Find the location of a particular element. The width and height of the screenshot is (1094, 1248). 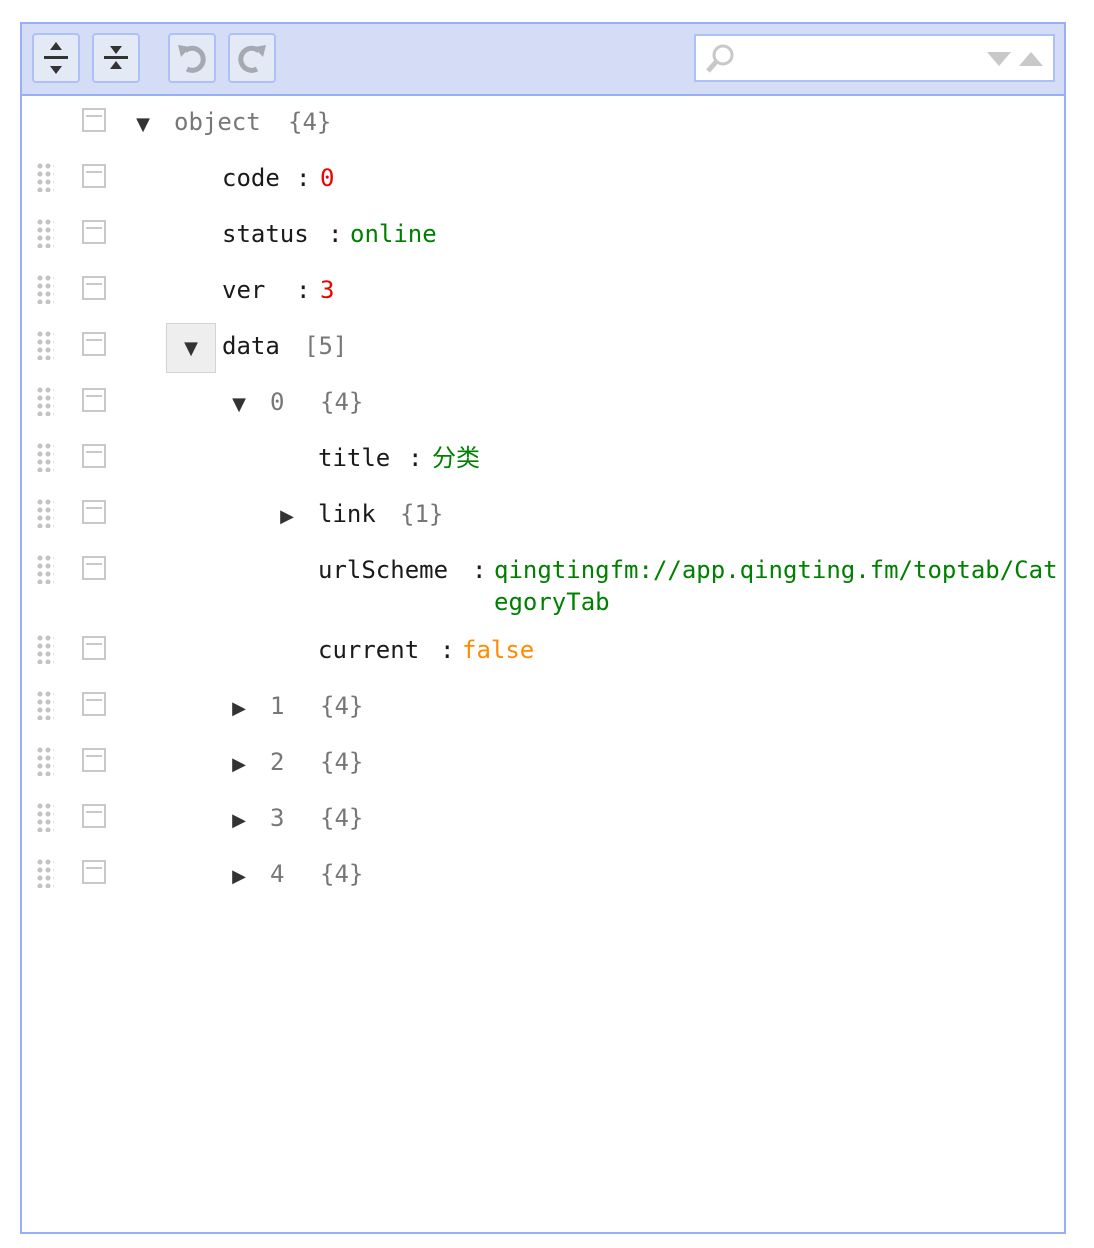

field-value: 分类 is located at coordinates (456, 458).